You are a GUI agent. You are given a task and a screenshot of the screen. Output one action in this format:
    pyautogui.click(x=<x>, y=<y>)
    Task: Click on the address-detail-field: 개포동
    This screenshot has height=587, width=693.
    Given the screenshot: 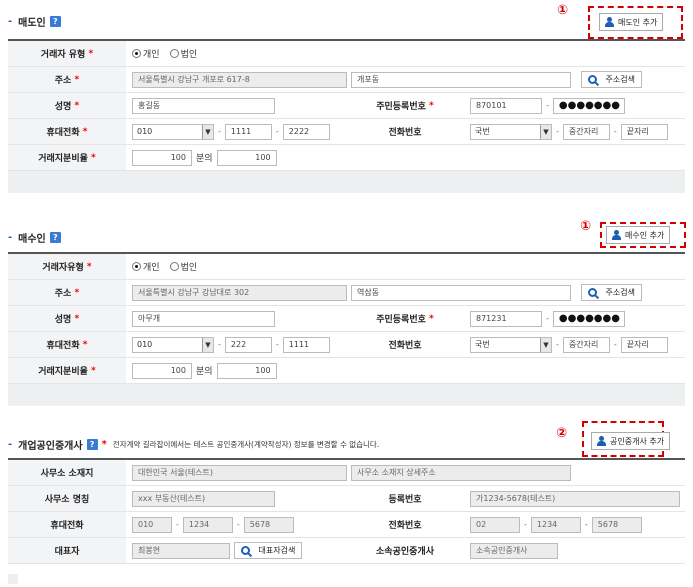 What is the action you would take?
    pyautogui.click(x=461, y=79)
    